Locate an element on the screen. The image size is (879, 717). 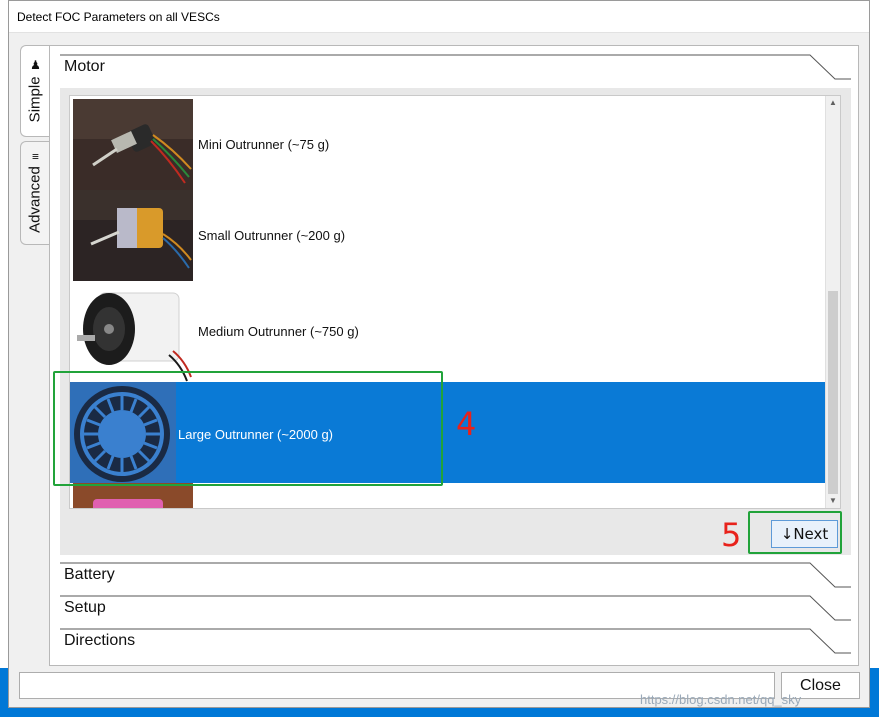
motor-label: Small Outrunner (~200 g) is located at coordinates (272, 235).